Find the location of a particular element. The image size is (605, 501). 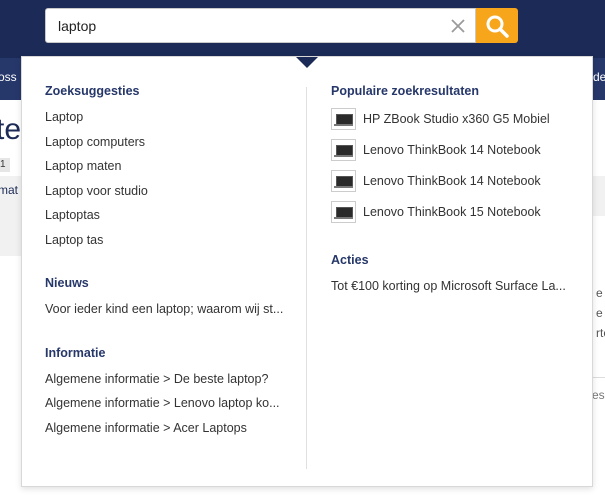

background-right-fragment: esu is located at coordinates (598, 395).